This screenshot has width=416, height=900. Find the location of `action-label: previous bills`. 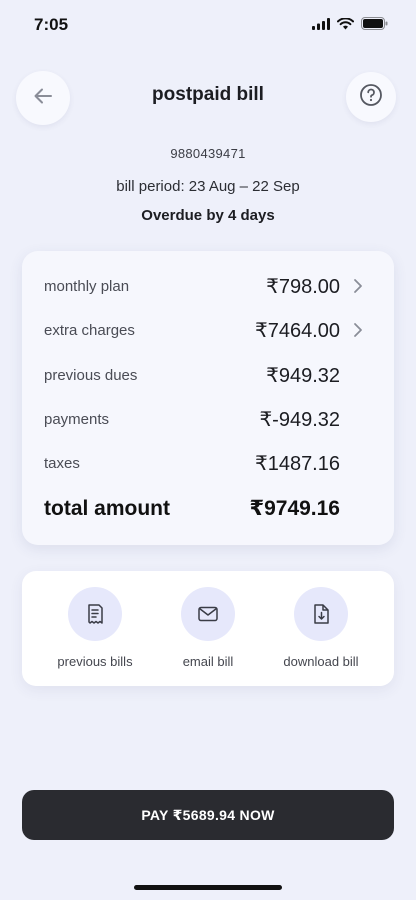

action-label: previous bills is located at coordinates (95, 661).